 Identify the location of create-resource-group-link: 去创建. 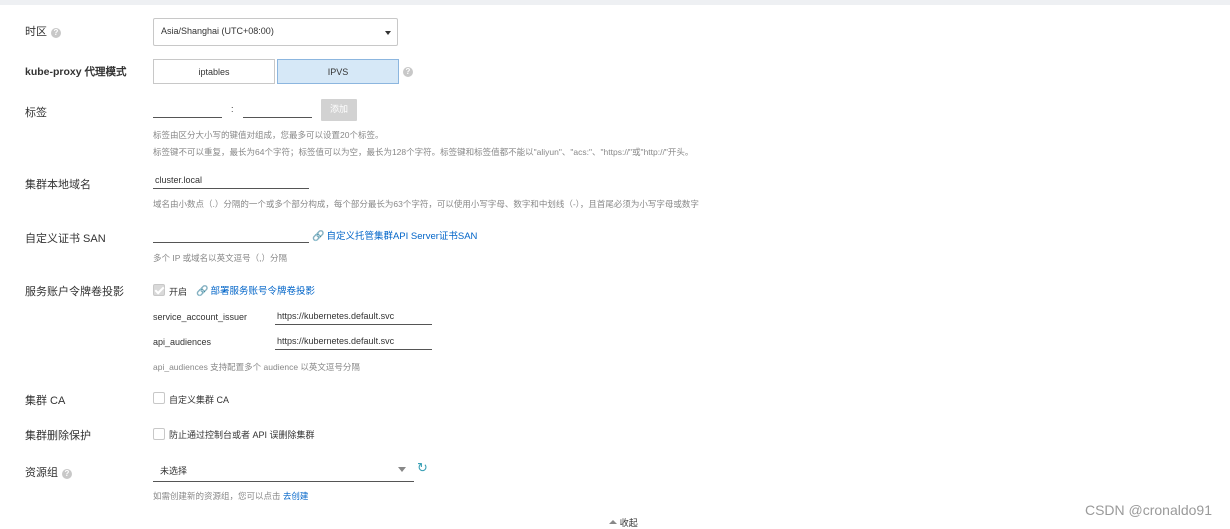
(296, 496).